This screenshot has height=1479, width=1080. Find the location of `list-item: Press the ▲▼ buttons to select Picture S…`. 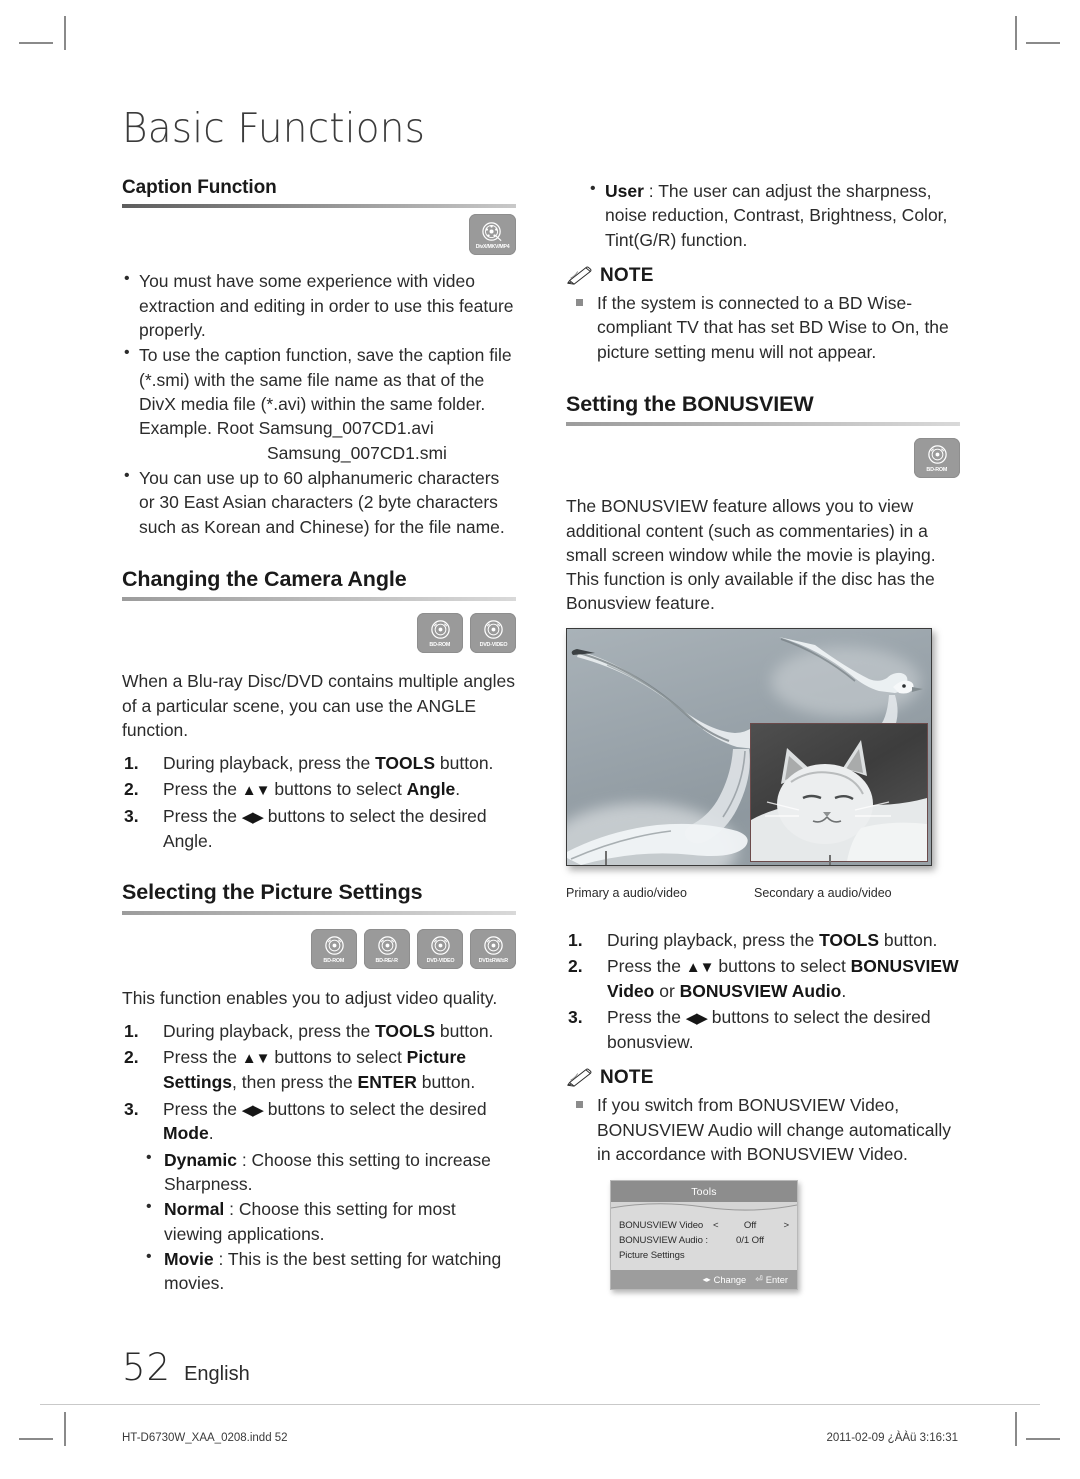

list-item: Press the ▲▼ buttons to select Picture S… is located at coordinates (319, 1069).